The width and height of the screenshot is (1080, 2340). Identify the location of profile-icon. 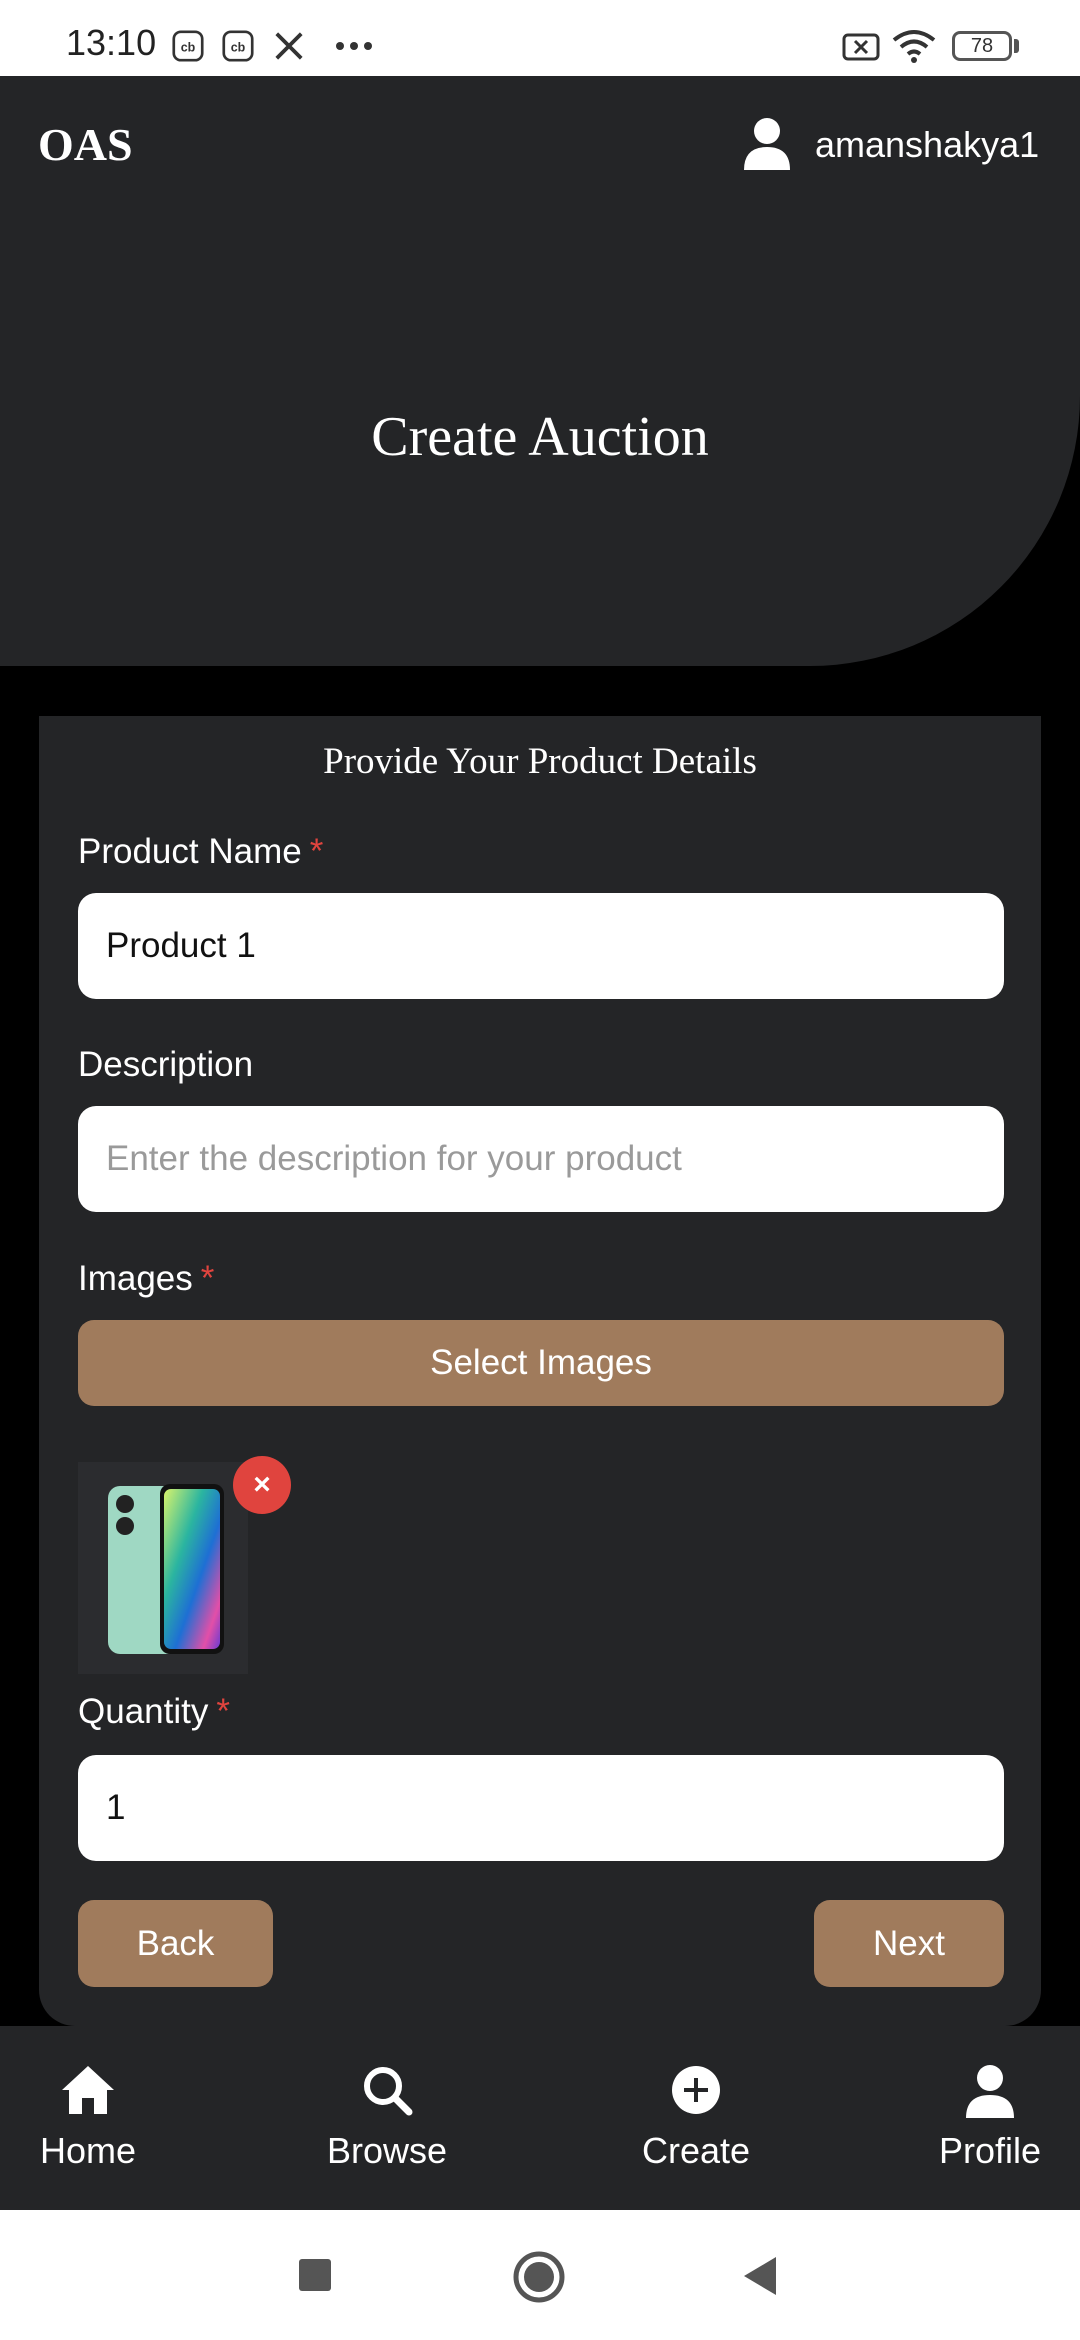
(990, 2091).